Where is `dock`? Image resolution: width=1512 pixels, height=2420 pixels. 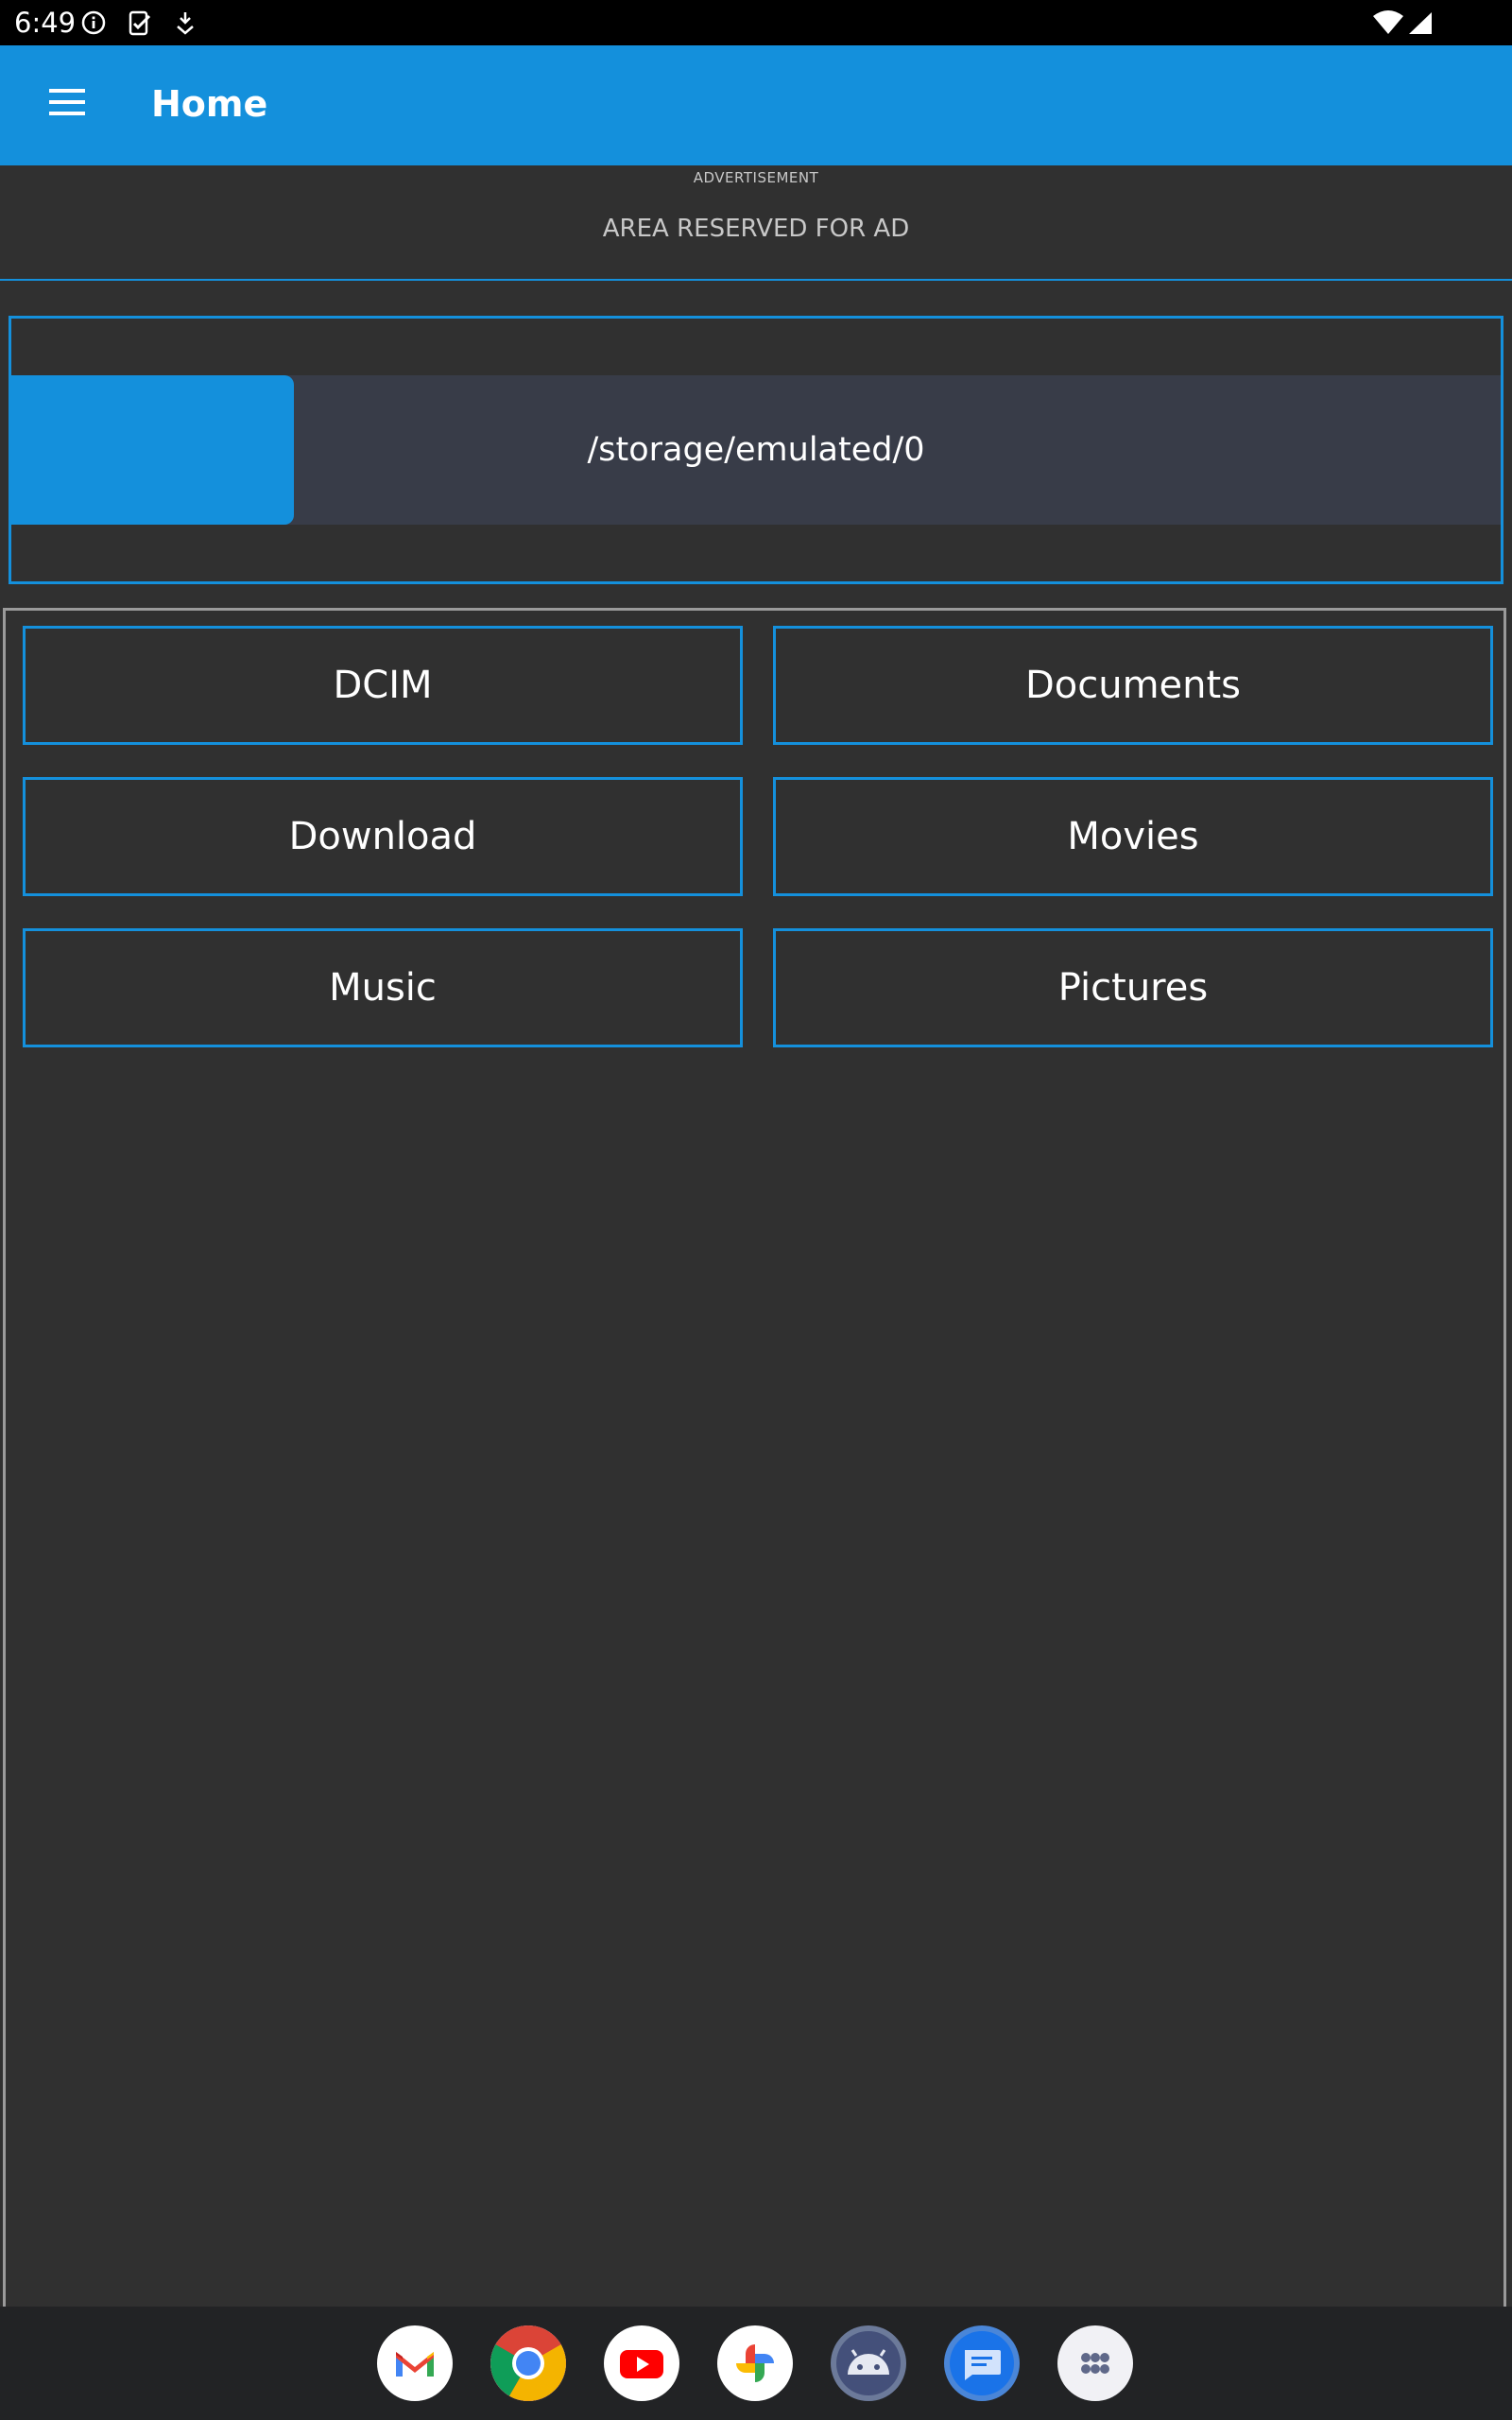 dock is located at coordinates (756, 2363).